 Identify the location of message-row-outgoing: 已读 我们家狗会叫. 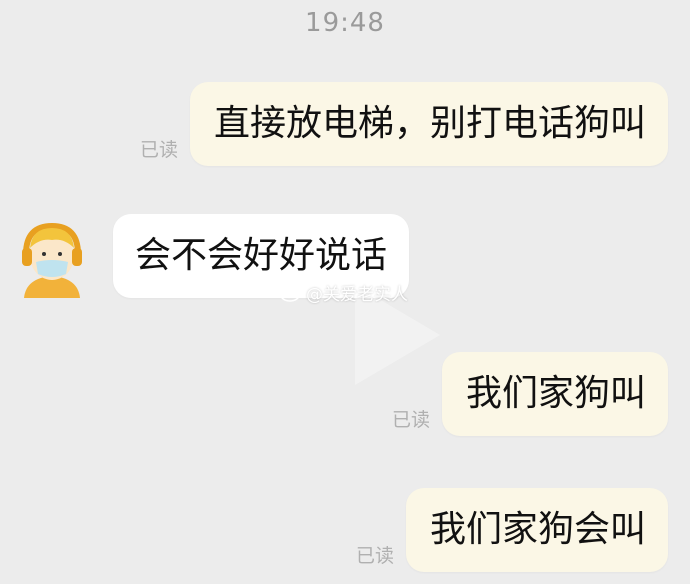
(512, 530).